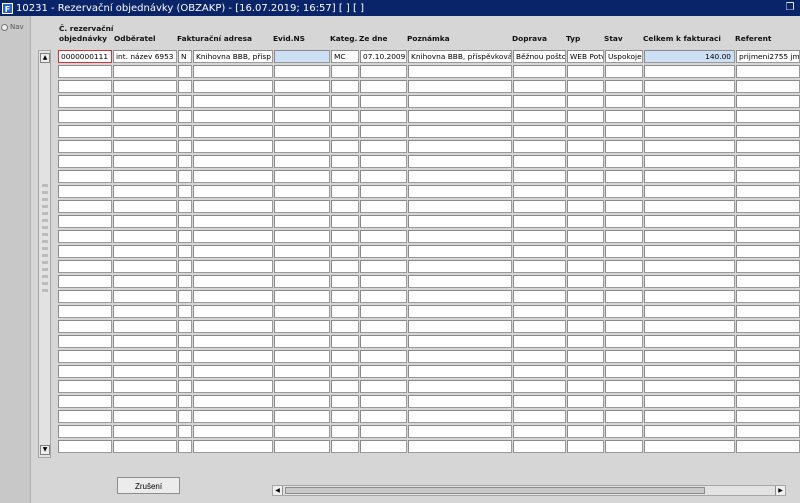 The image size is (800, 503). Describe the element at coordinates (460, 56) in the screenshot. I see `cell-poznamka: Knihovna BBB, příspěvková` at that location.